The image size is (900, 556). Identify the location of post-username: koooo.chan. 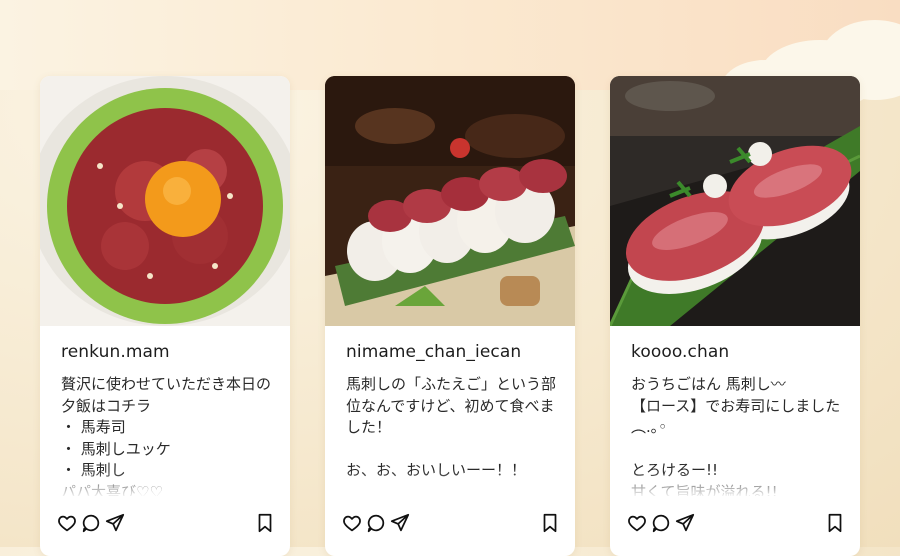
(680, 352).